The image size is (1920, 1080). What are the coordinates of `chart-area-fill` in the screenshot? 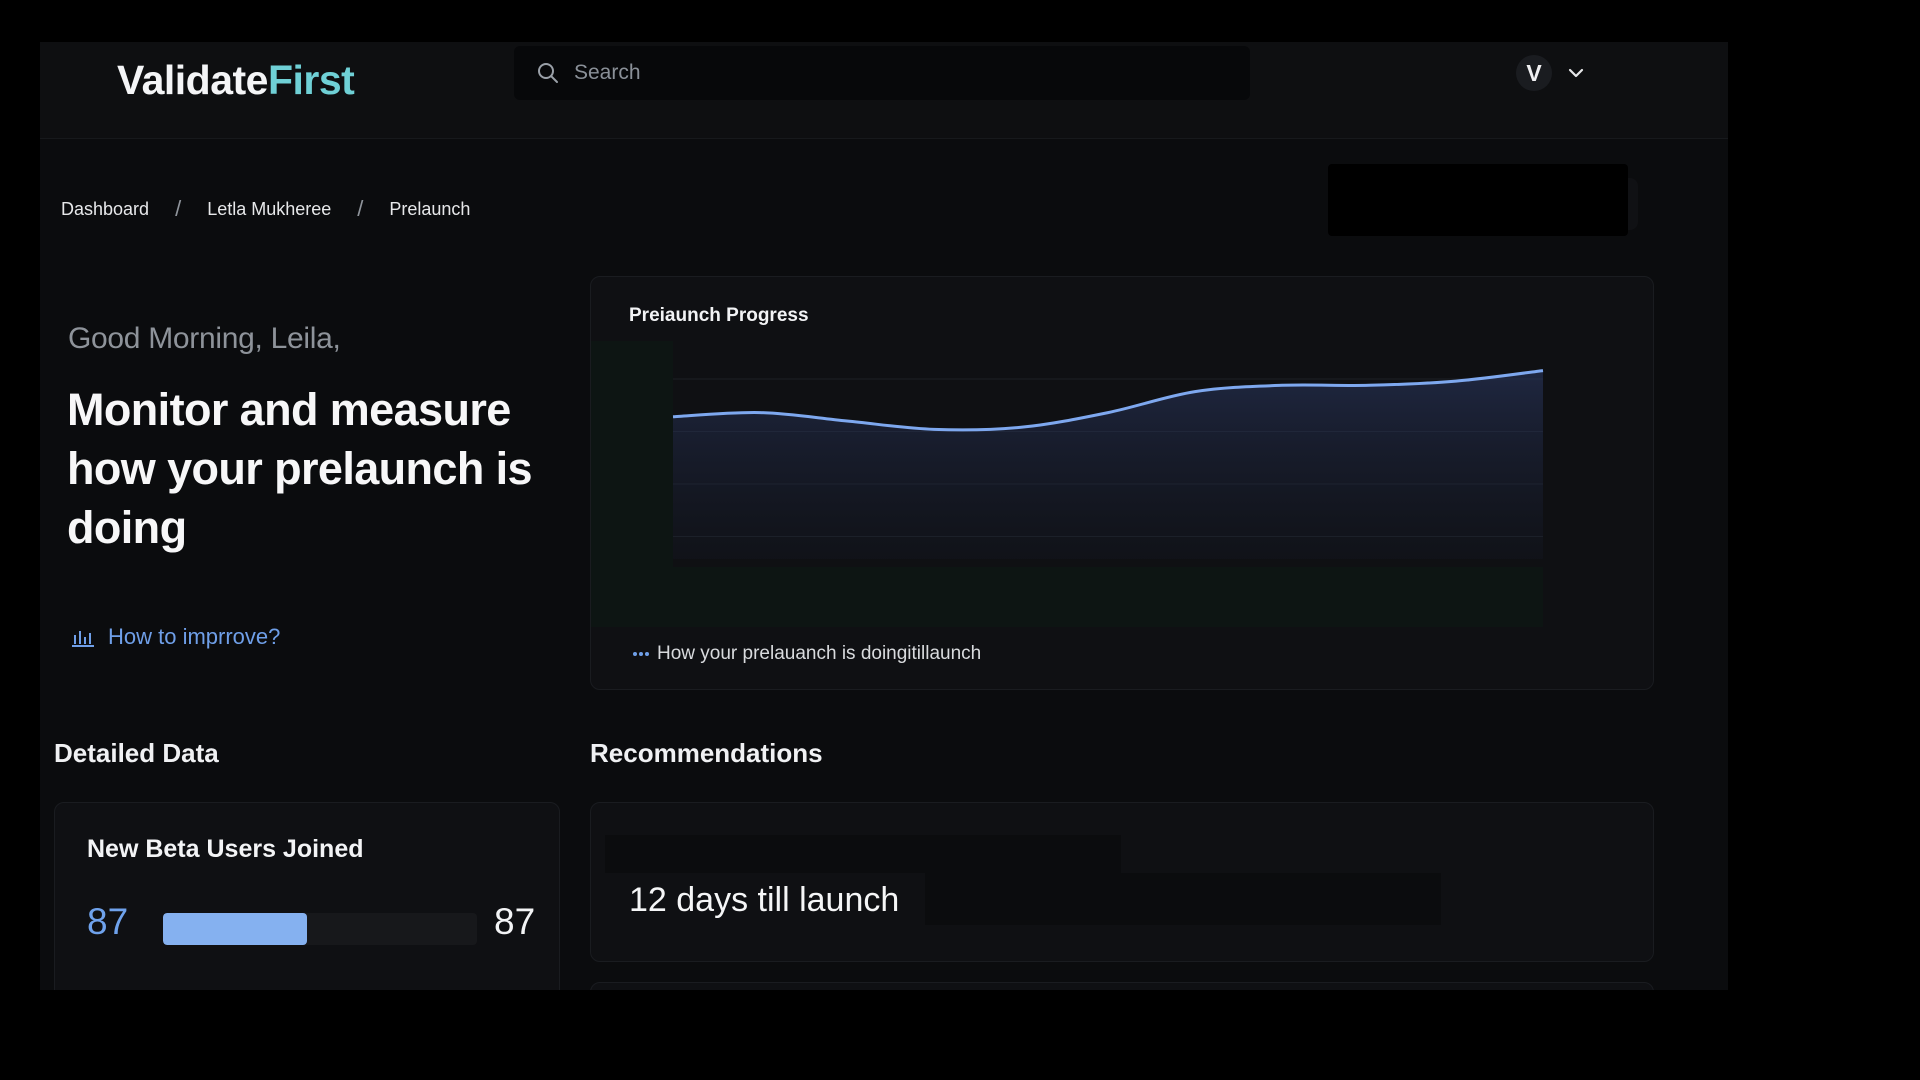 It's located at (1108, 464).